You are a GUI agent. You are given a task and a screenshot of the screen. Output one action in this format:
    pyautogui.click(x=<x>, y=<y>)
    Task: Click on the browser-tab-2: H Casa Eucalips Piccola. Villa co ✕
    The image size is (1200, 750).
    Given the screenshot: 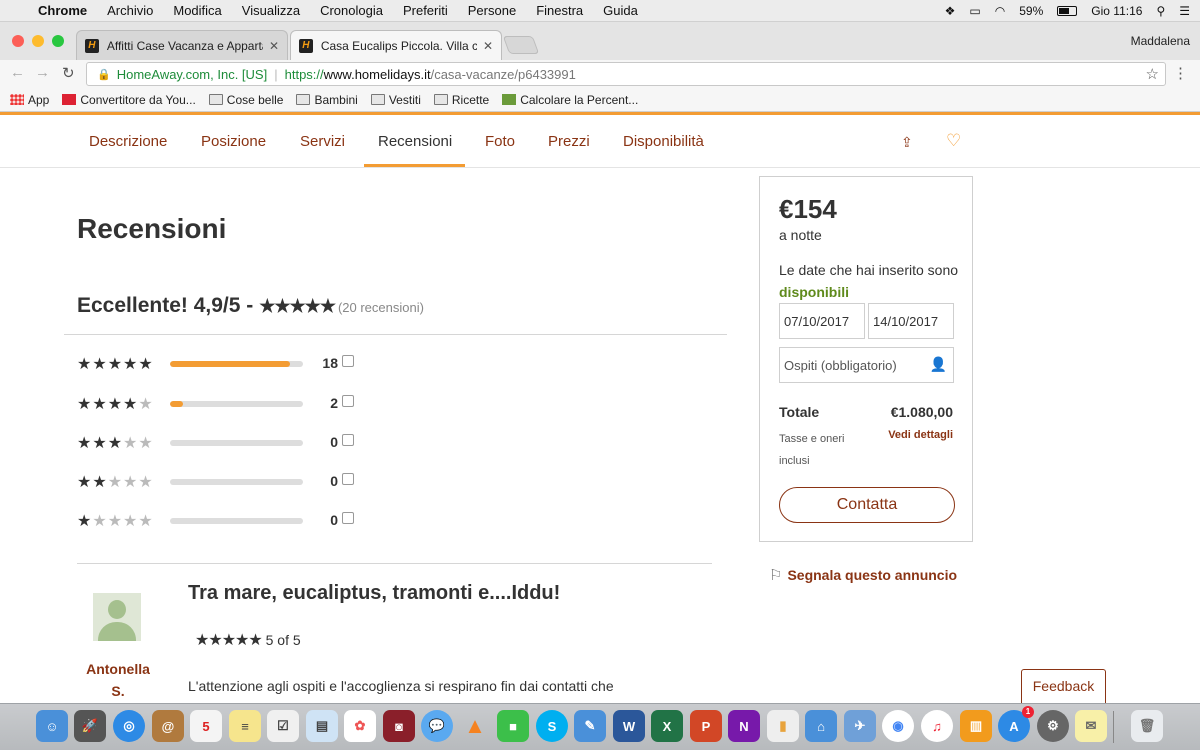 What is the action you would take?
    pyautogui.click(x=396, y=45)
    